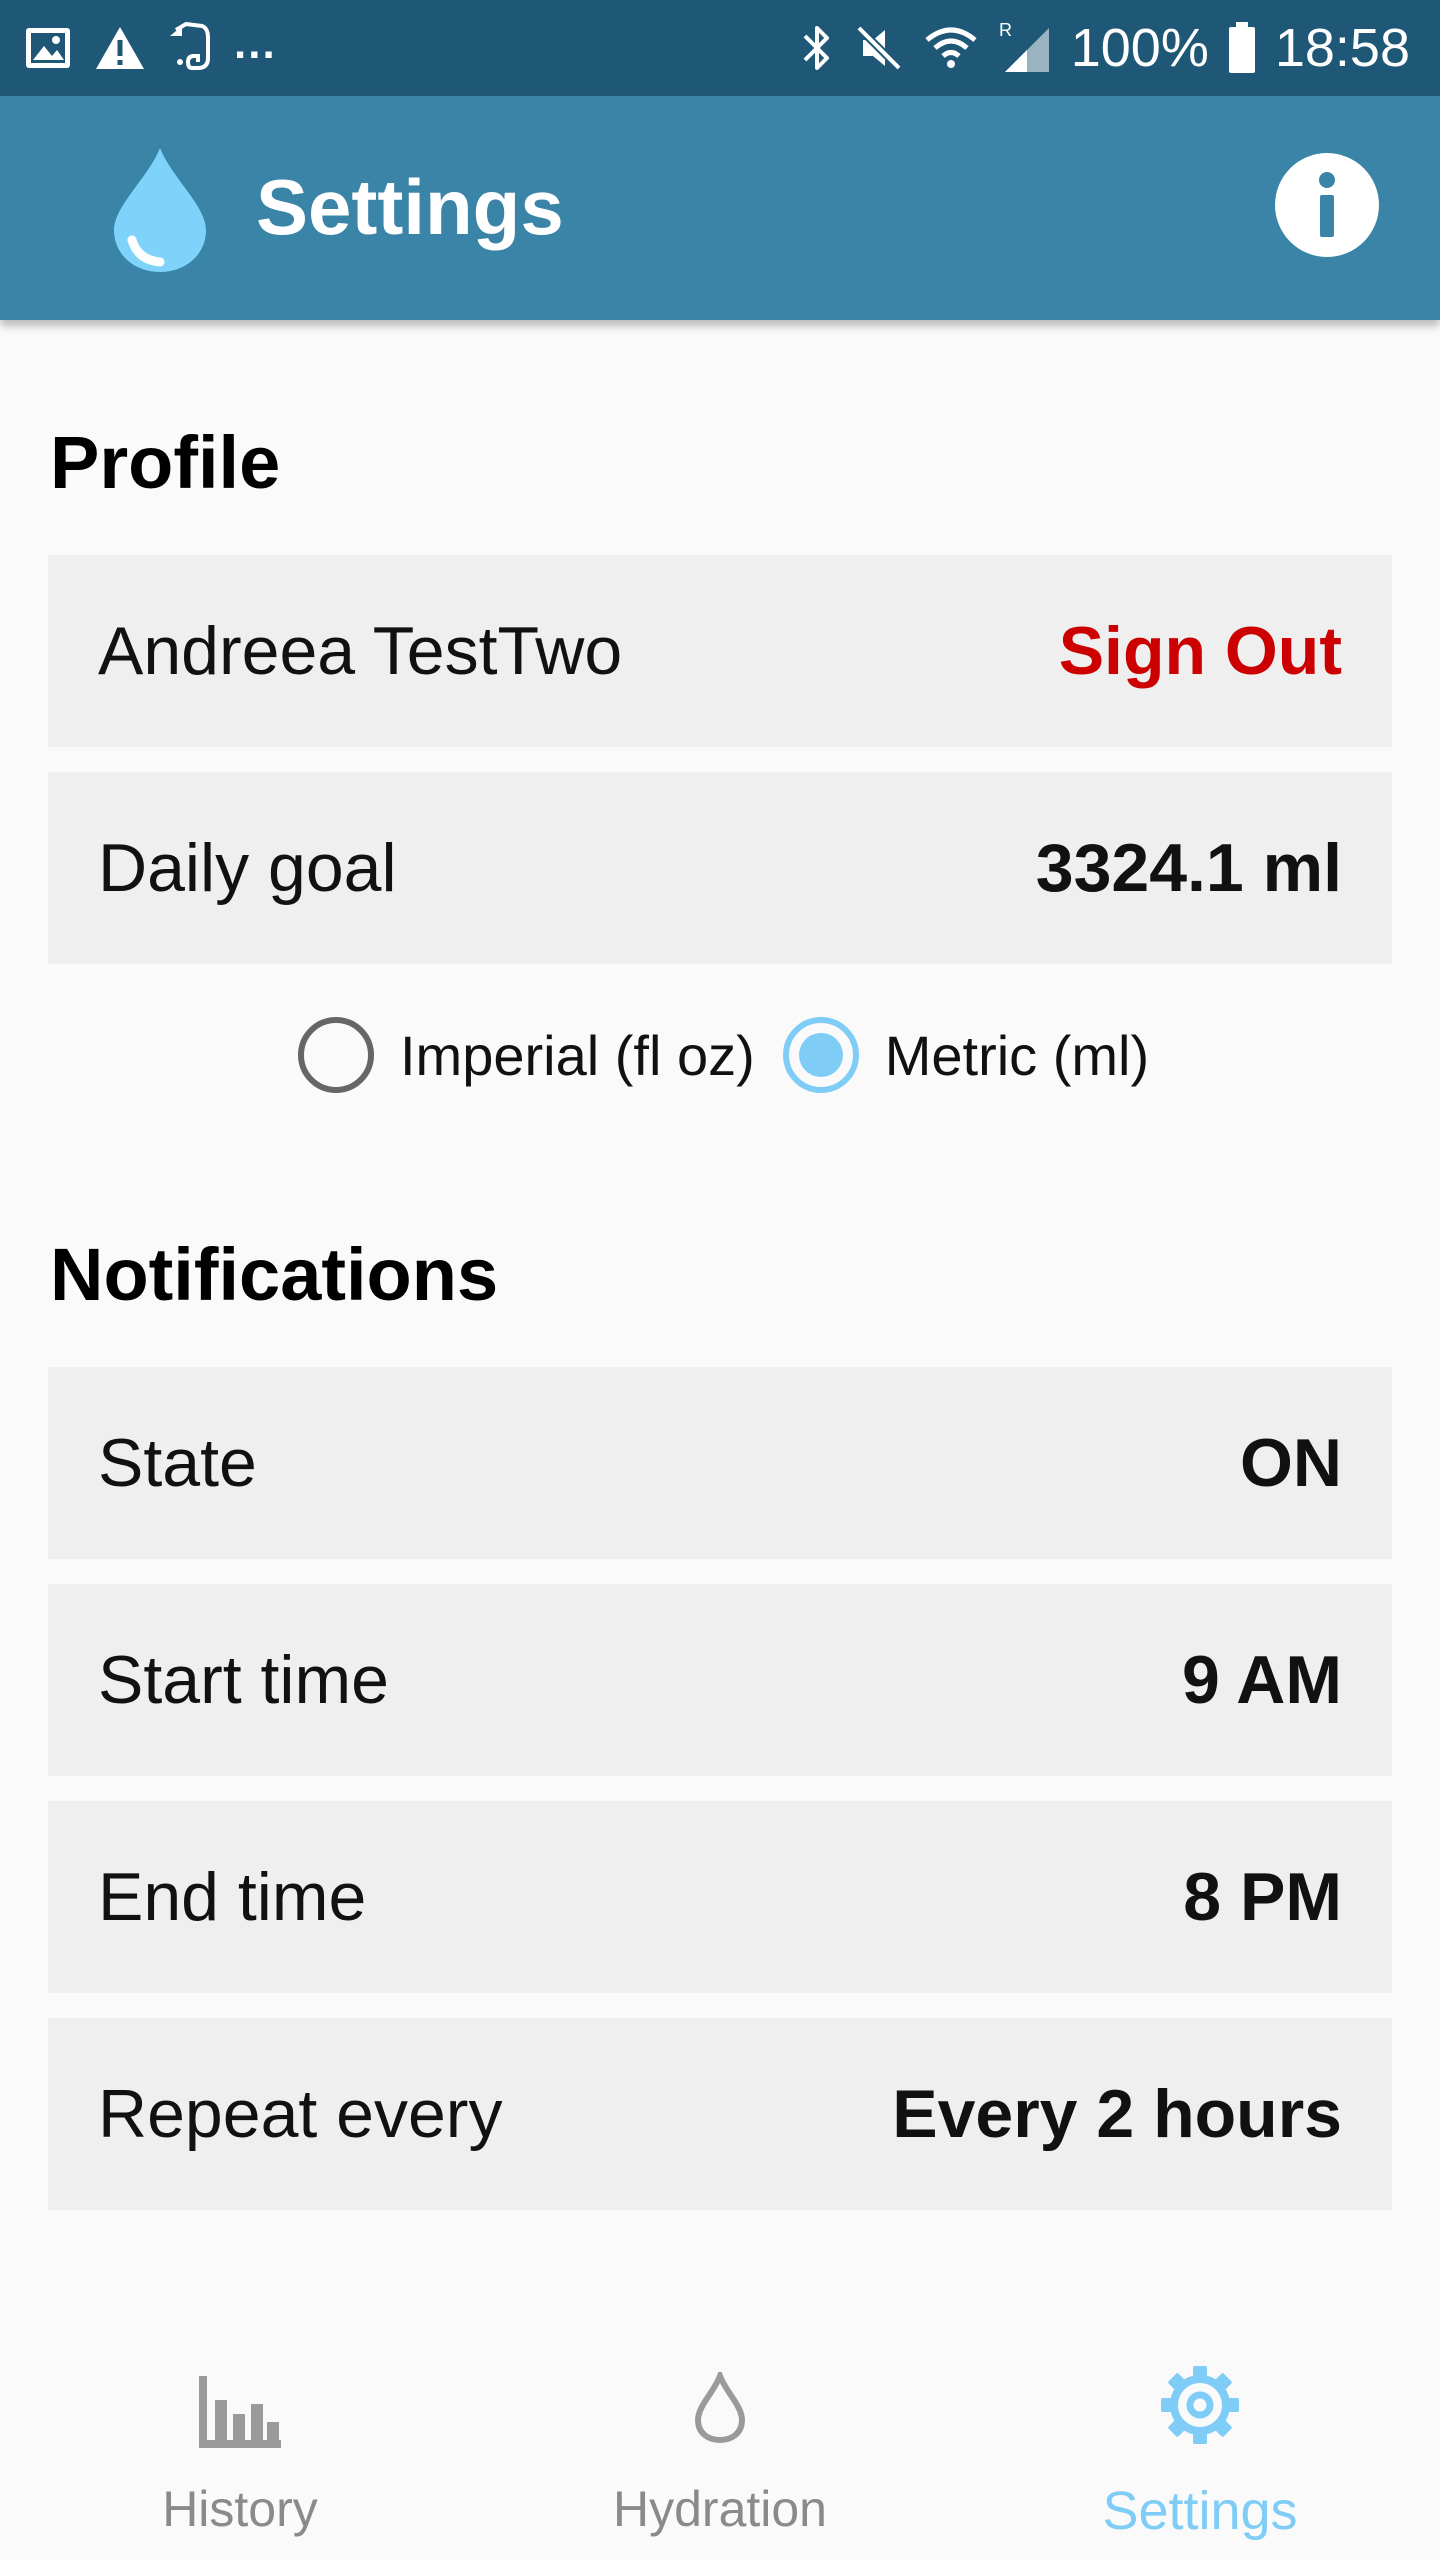 Image resolution: width=1440 pixels, height=2560 pixels. Describe the element at coordinates (1342, 48) in the screenshot. I see `status-time: 18:58` at that location.